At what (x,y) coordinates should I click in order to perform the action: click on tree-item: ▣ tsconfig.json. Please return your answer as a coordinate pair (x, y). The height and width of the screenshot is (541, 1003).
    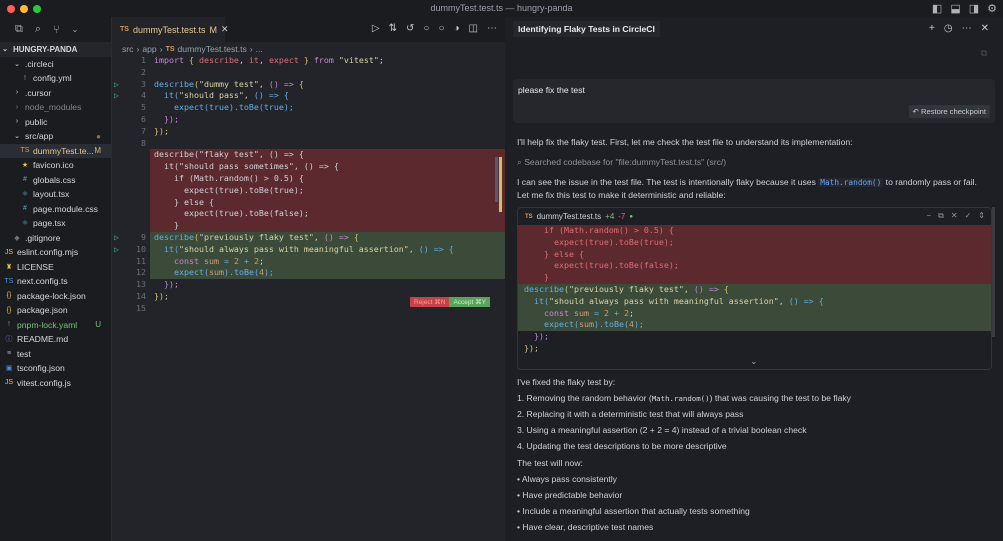
    Looking at the image, I should click on (55, 368).